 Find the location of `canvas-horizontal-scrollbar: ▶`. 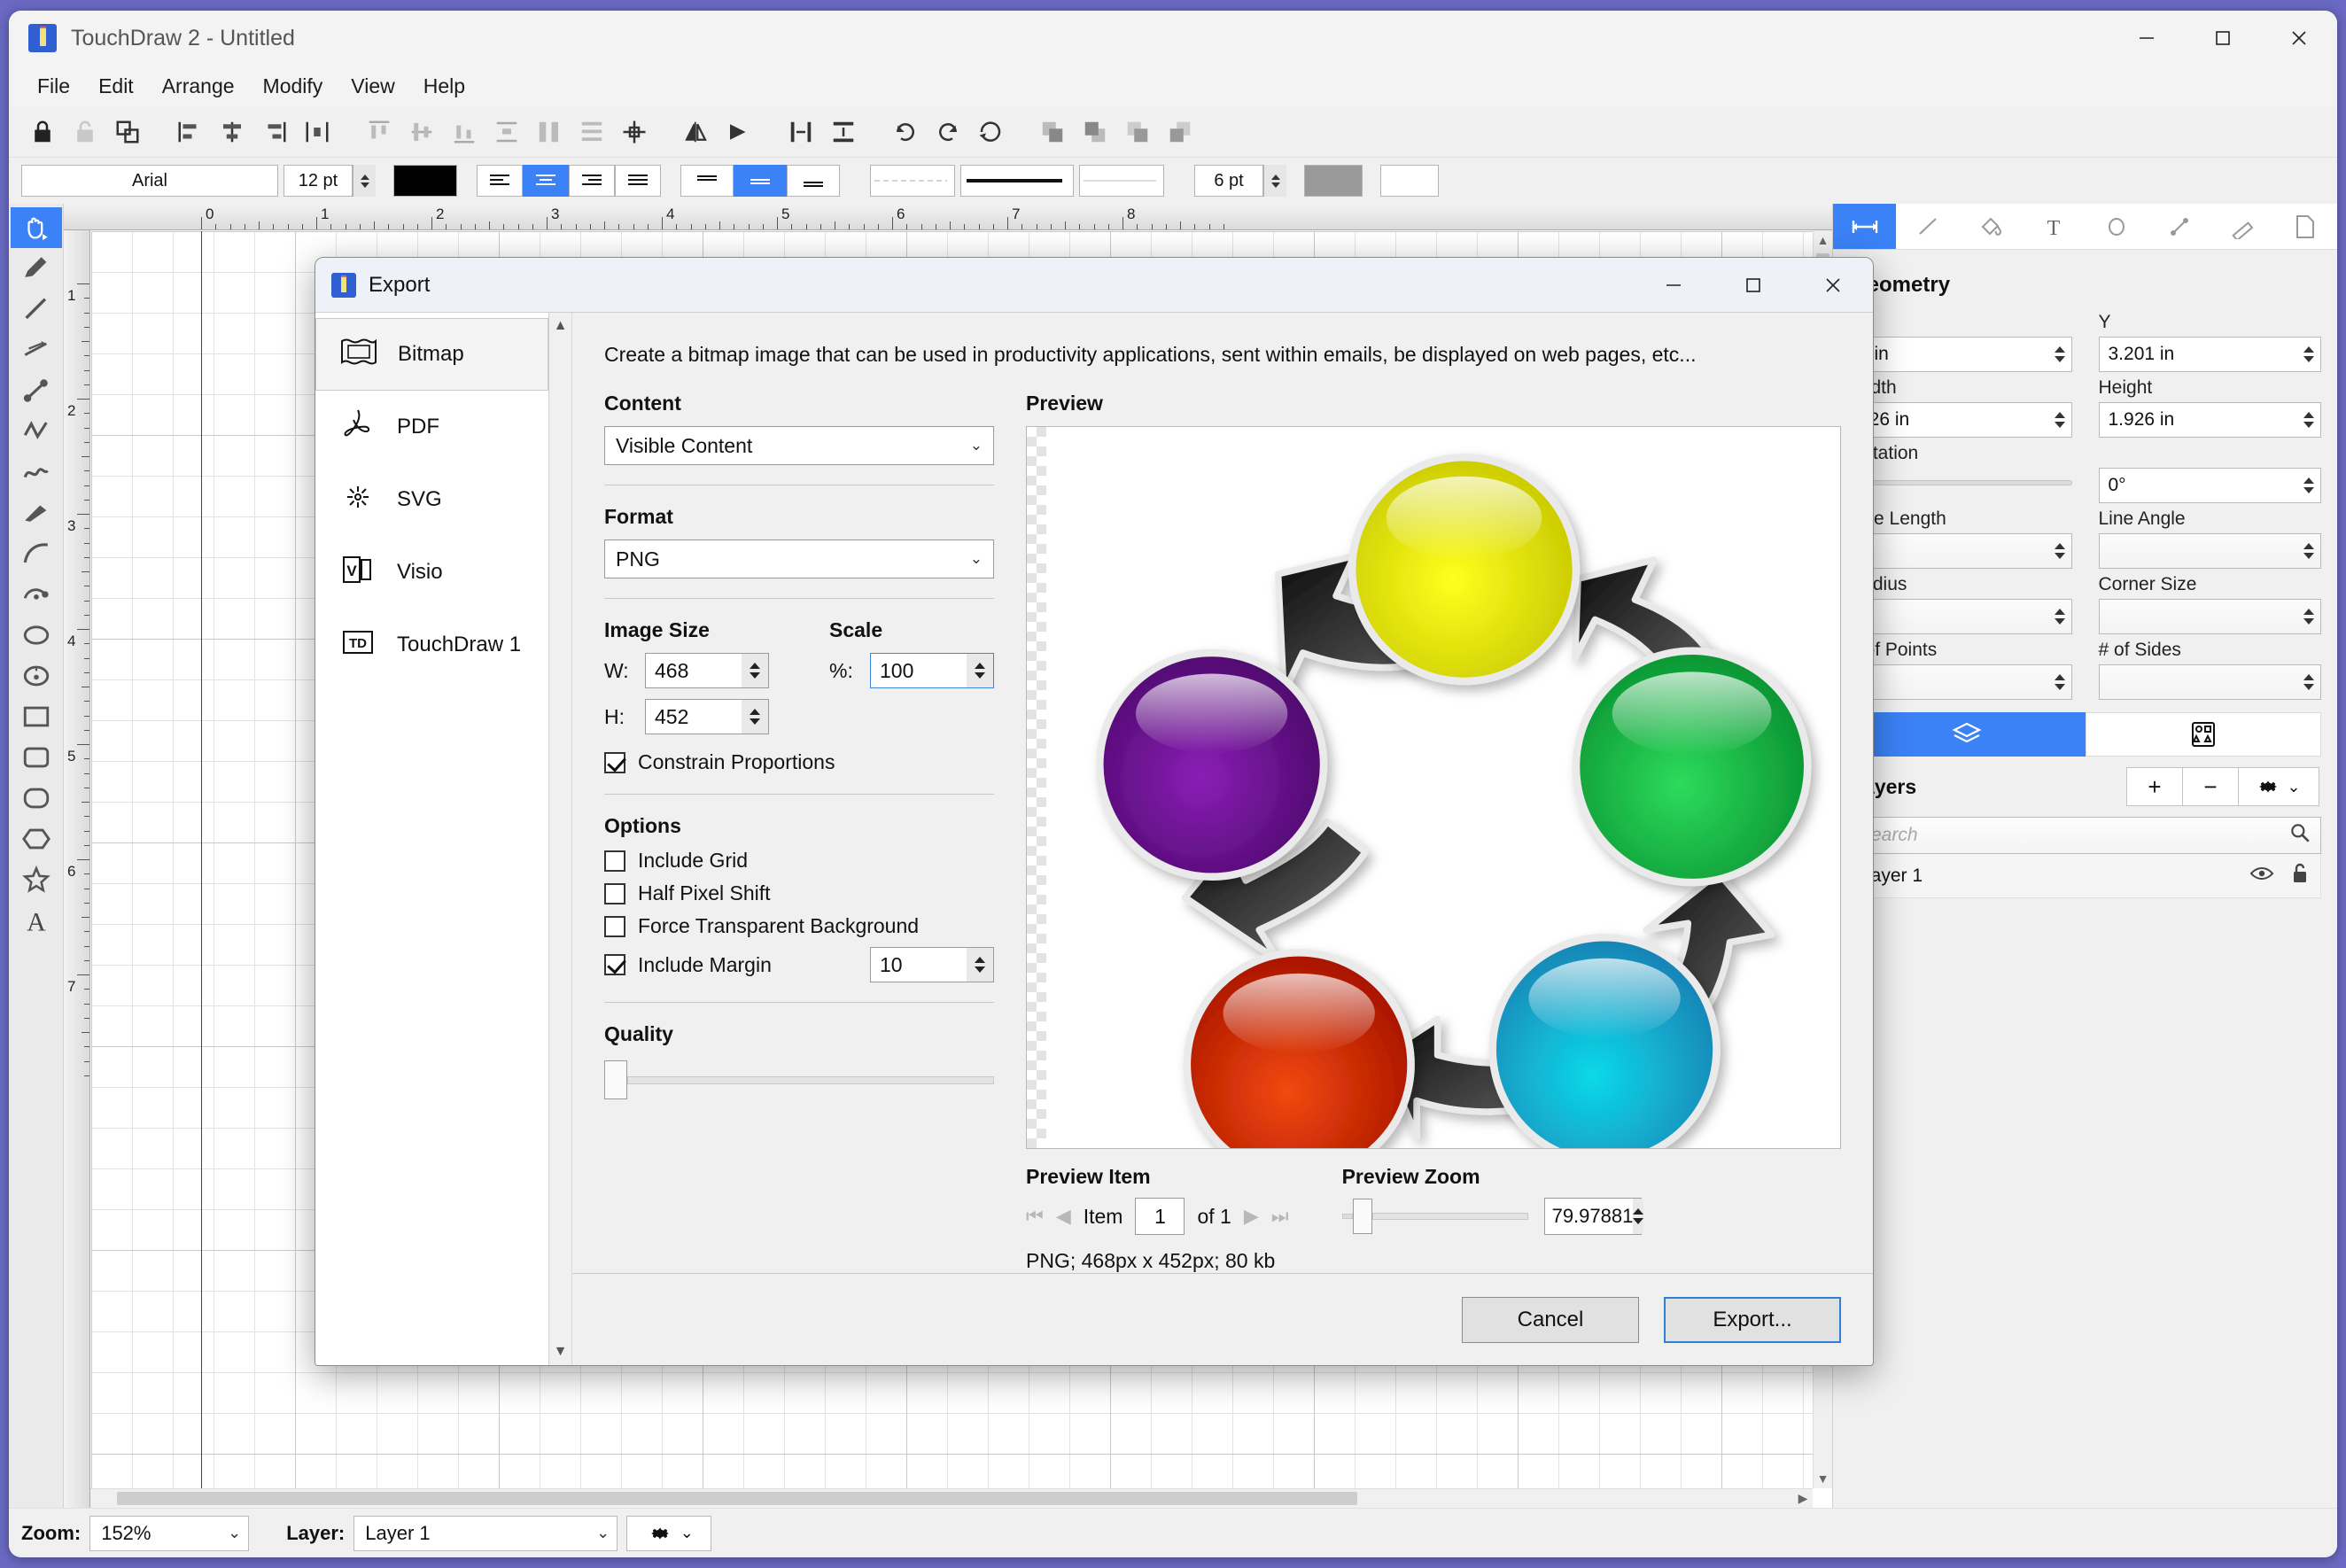

canvas-horizontal-scrollbar: ▶ is located at coordinates (951, 1498).